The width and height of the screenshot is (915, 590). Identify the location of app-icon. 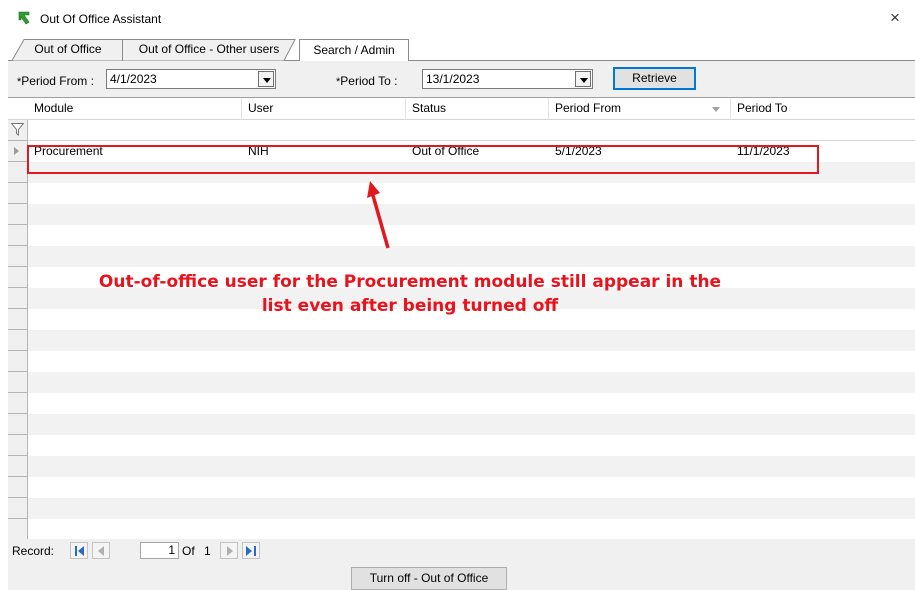
(24, 18).